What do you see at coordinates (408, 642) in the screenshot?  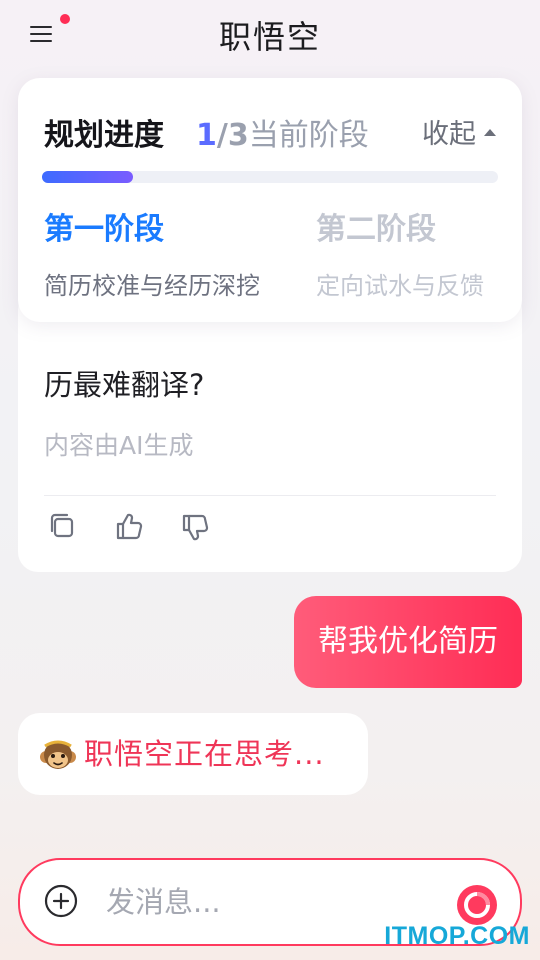 I see `user-message-bubble: 帮我优化简历` at bounding box center [408, 642].